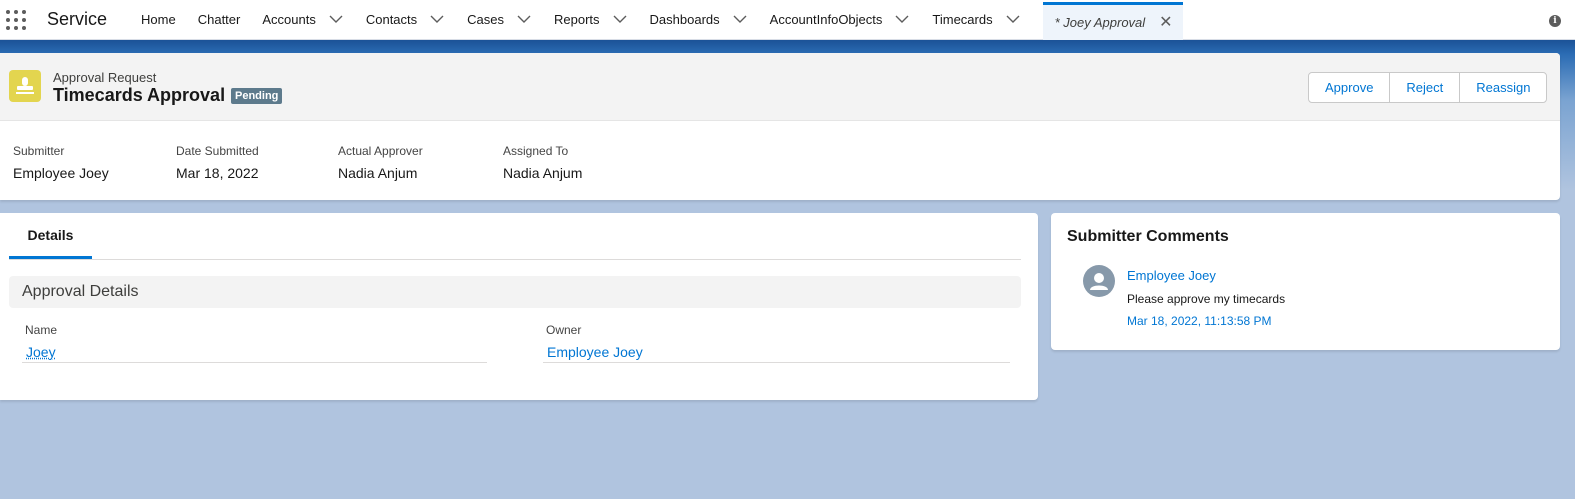 This screenshot has width=1575, height=499. What do you see at coordinates (1165, 22) in the screenshot?
I see `close-icon: ✕` at bounding box center [1165, 22].